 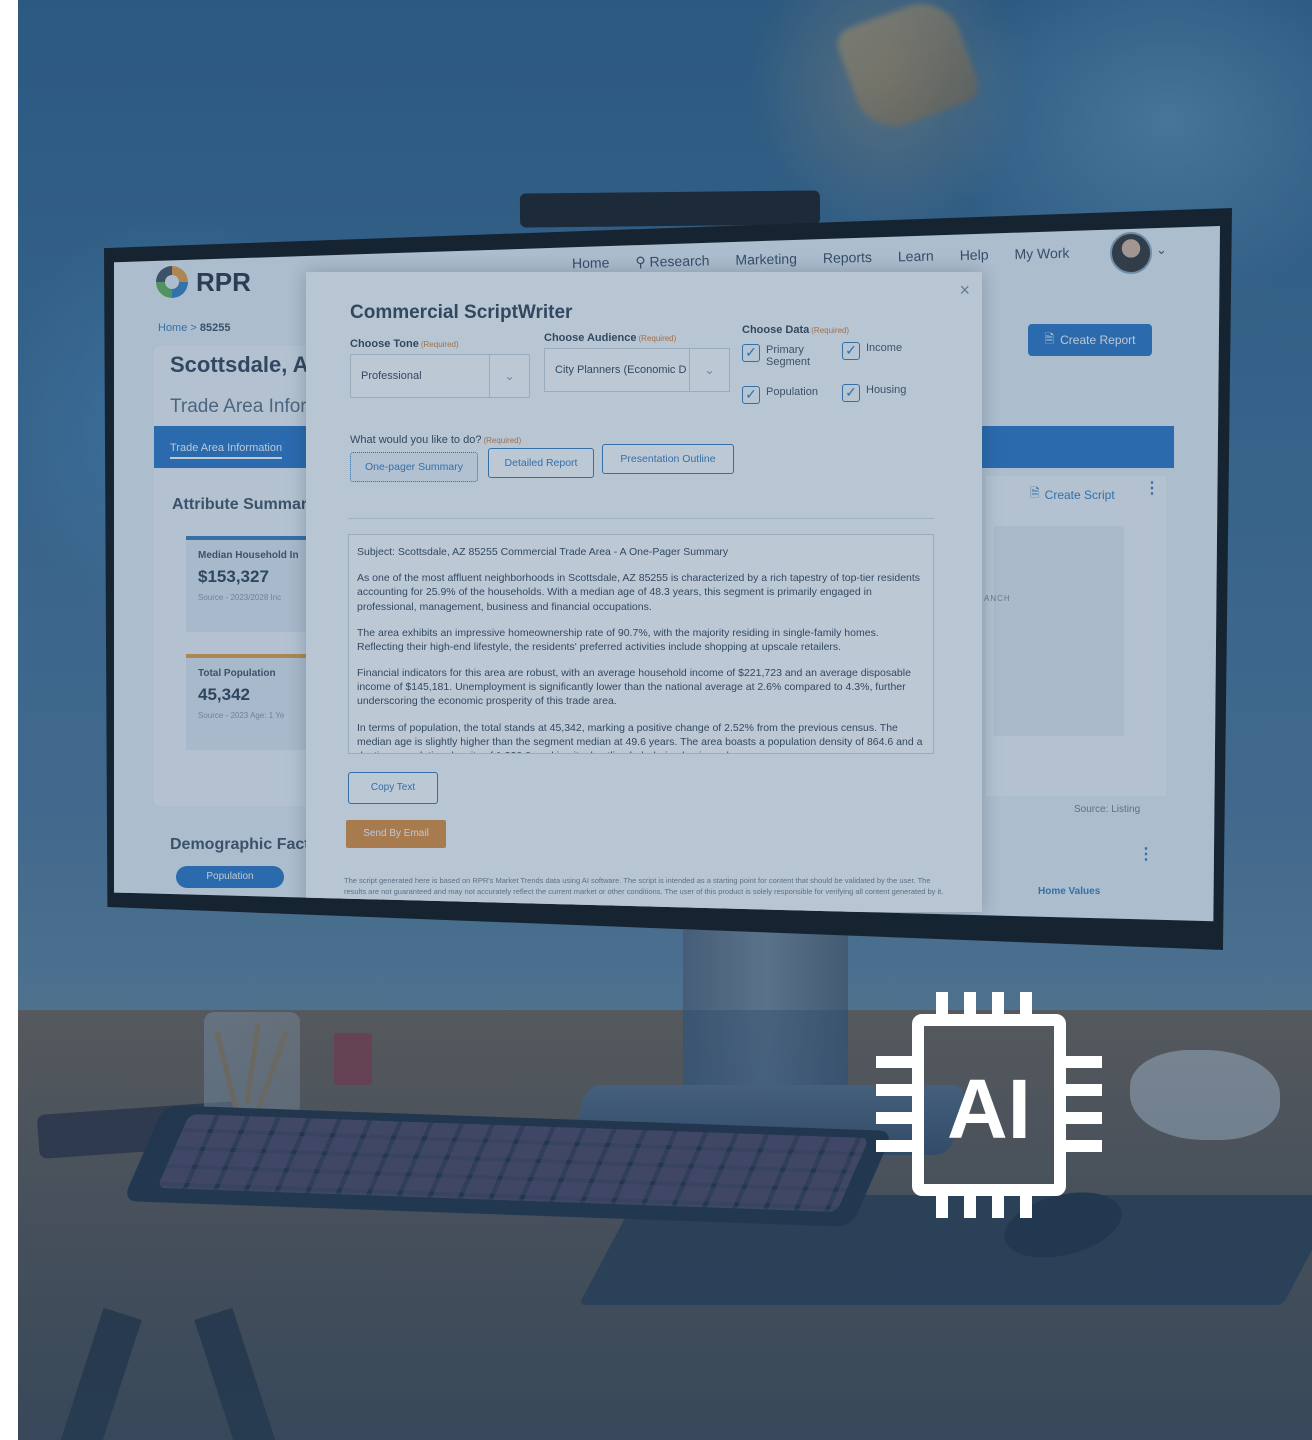 I want to click on create-script-button: 🗎 Create Script, so click(x=1072, y=494).